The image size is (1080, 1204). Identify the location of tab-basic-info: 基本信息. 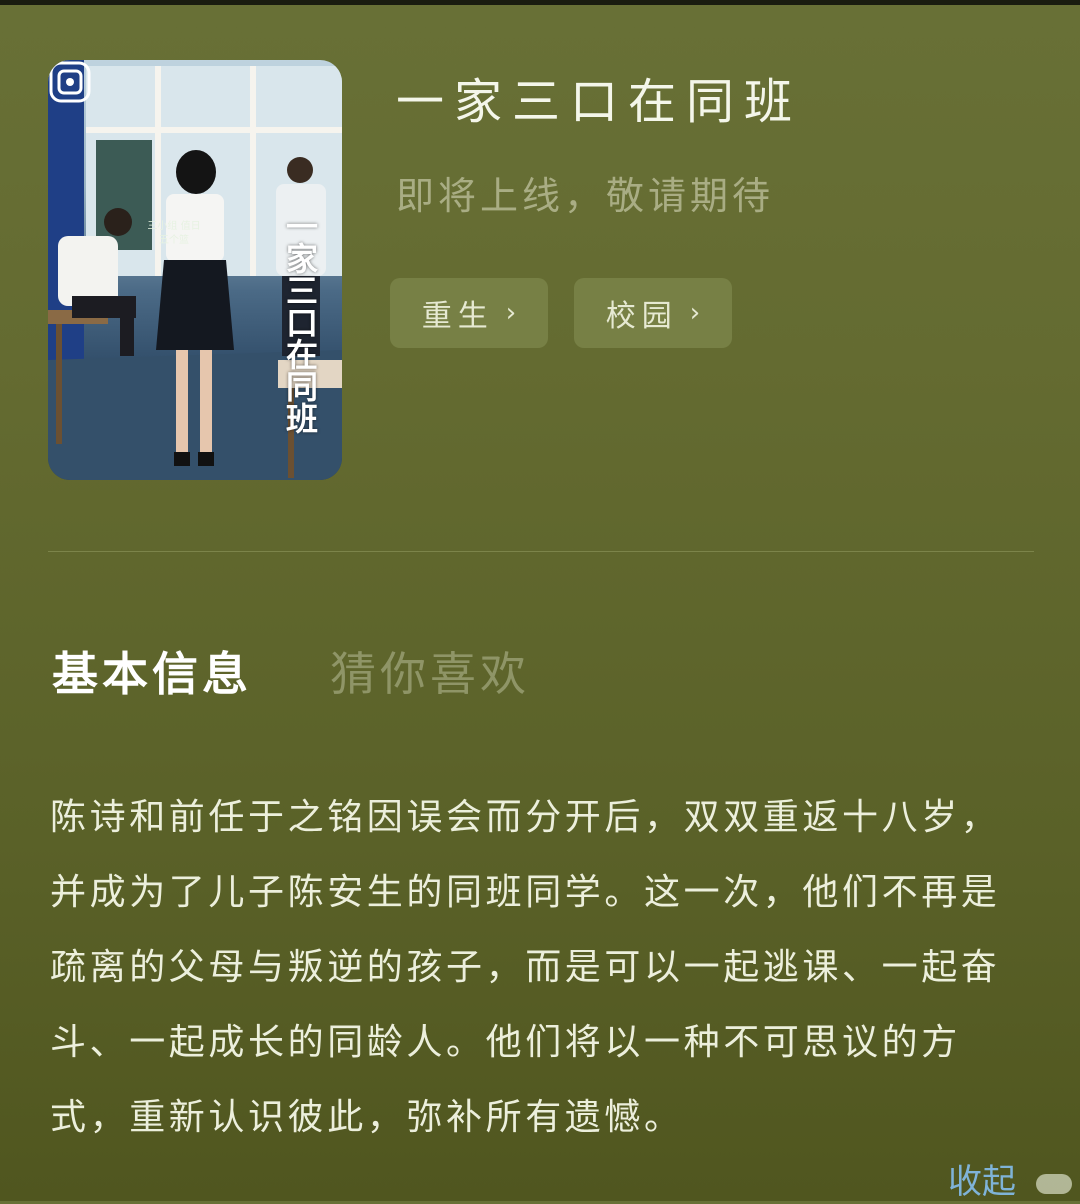
(152, 674).